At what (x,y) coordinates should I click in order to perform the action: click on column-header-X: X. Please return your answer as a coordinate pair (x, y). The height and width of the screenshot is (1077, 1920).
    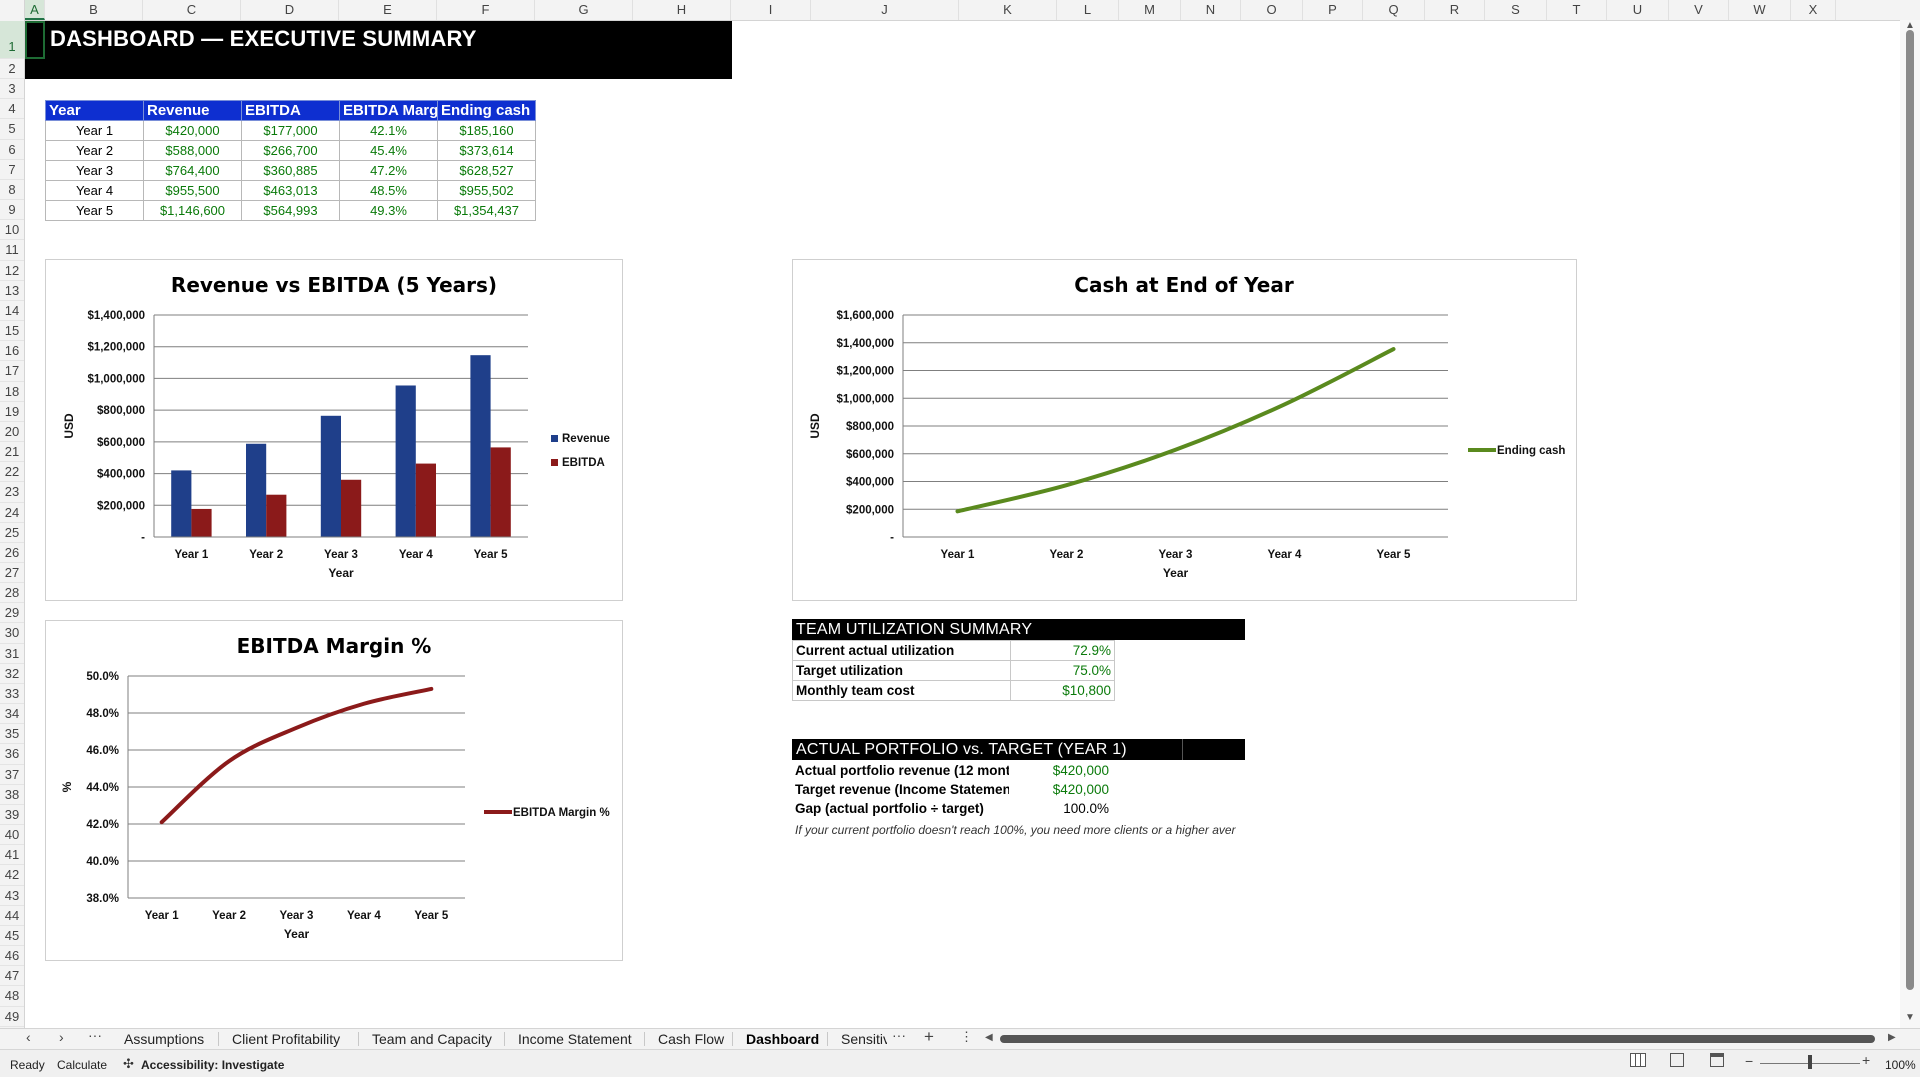
    Looking at the image, I should click on (1813, 10).